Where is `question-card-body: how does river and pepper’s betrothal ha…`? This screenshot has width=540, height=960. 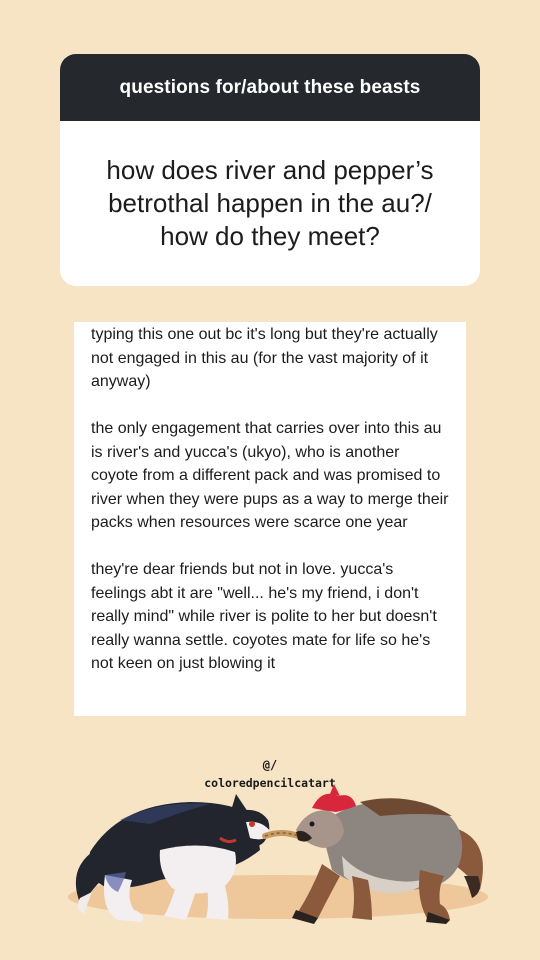
question-card-body: how does river and pepper’s betrothal ha… is located at coordinates (270, 203).